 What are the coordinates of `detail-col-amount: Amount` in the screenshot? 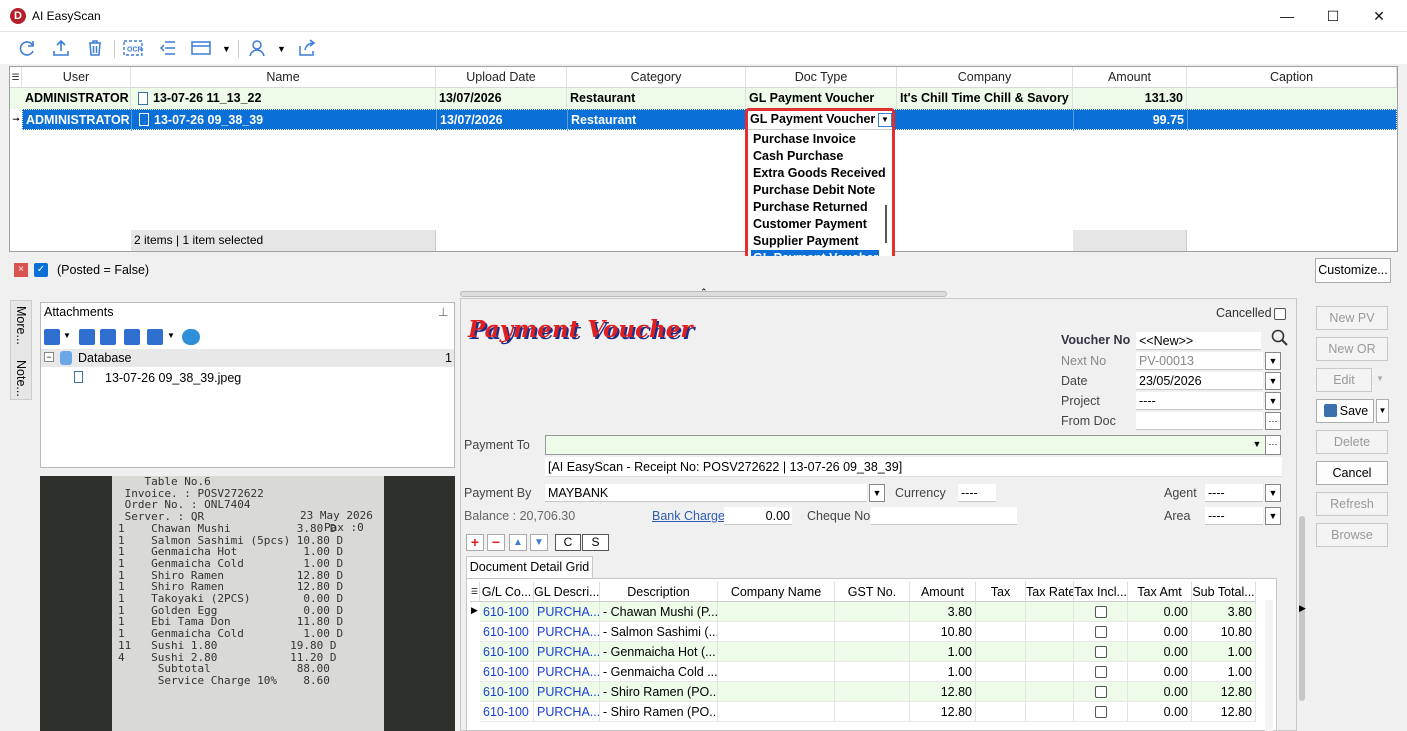 It's located at (943, 592).